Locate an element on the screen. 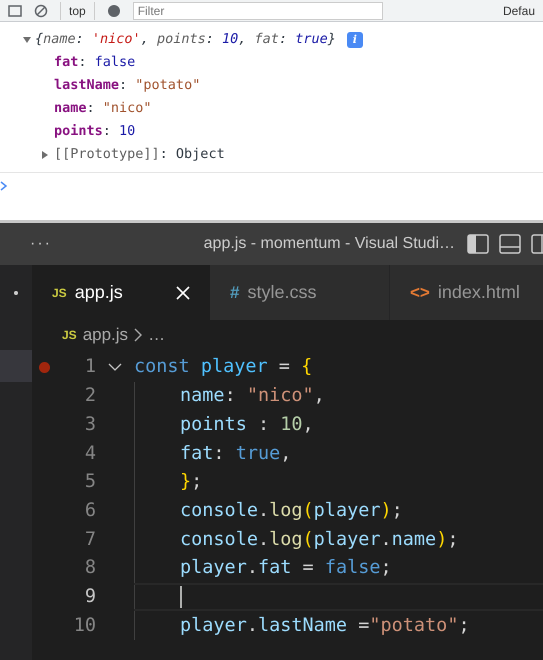  context-selector: top is located at coordinates (77, 11).